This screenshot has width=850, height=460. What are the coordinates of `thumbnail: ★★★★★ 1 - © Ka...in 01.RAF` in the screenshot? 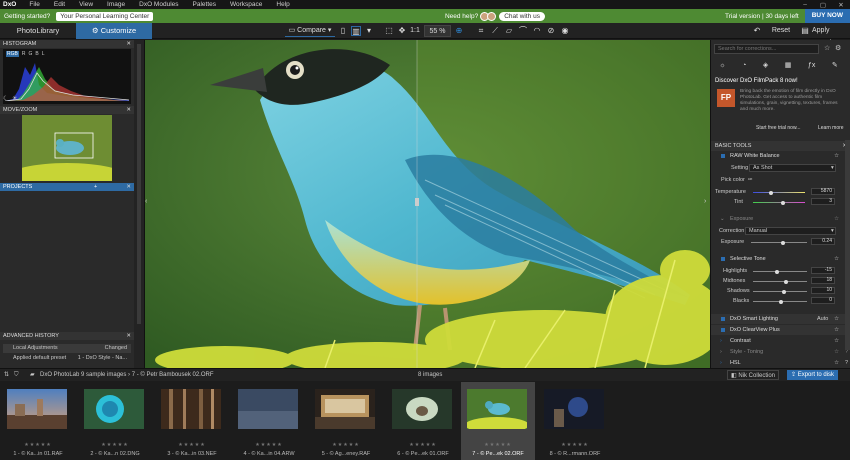 It's located at (38, 421).